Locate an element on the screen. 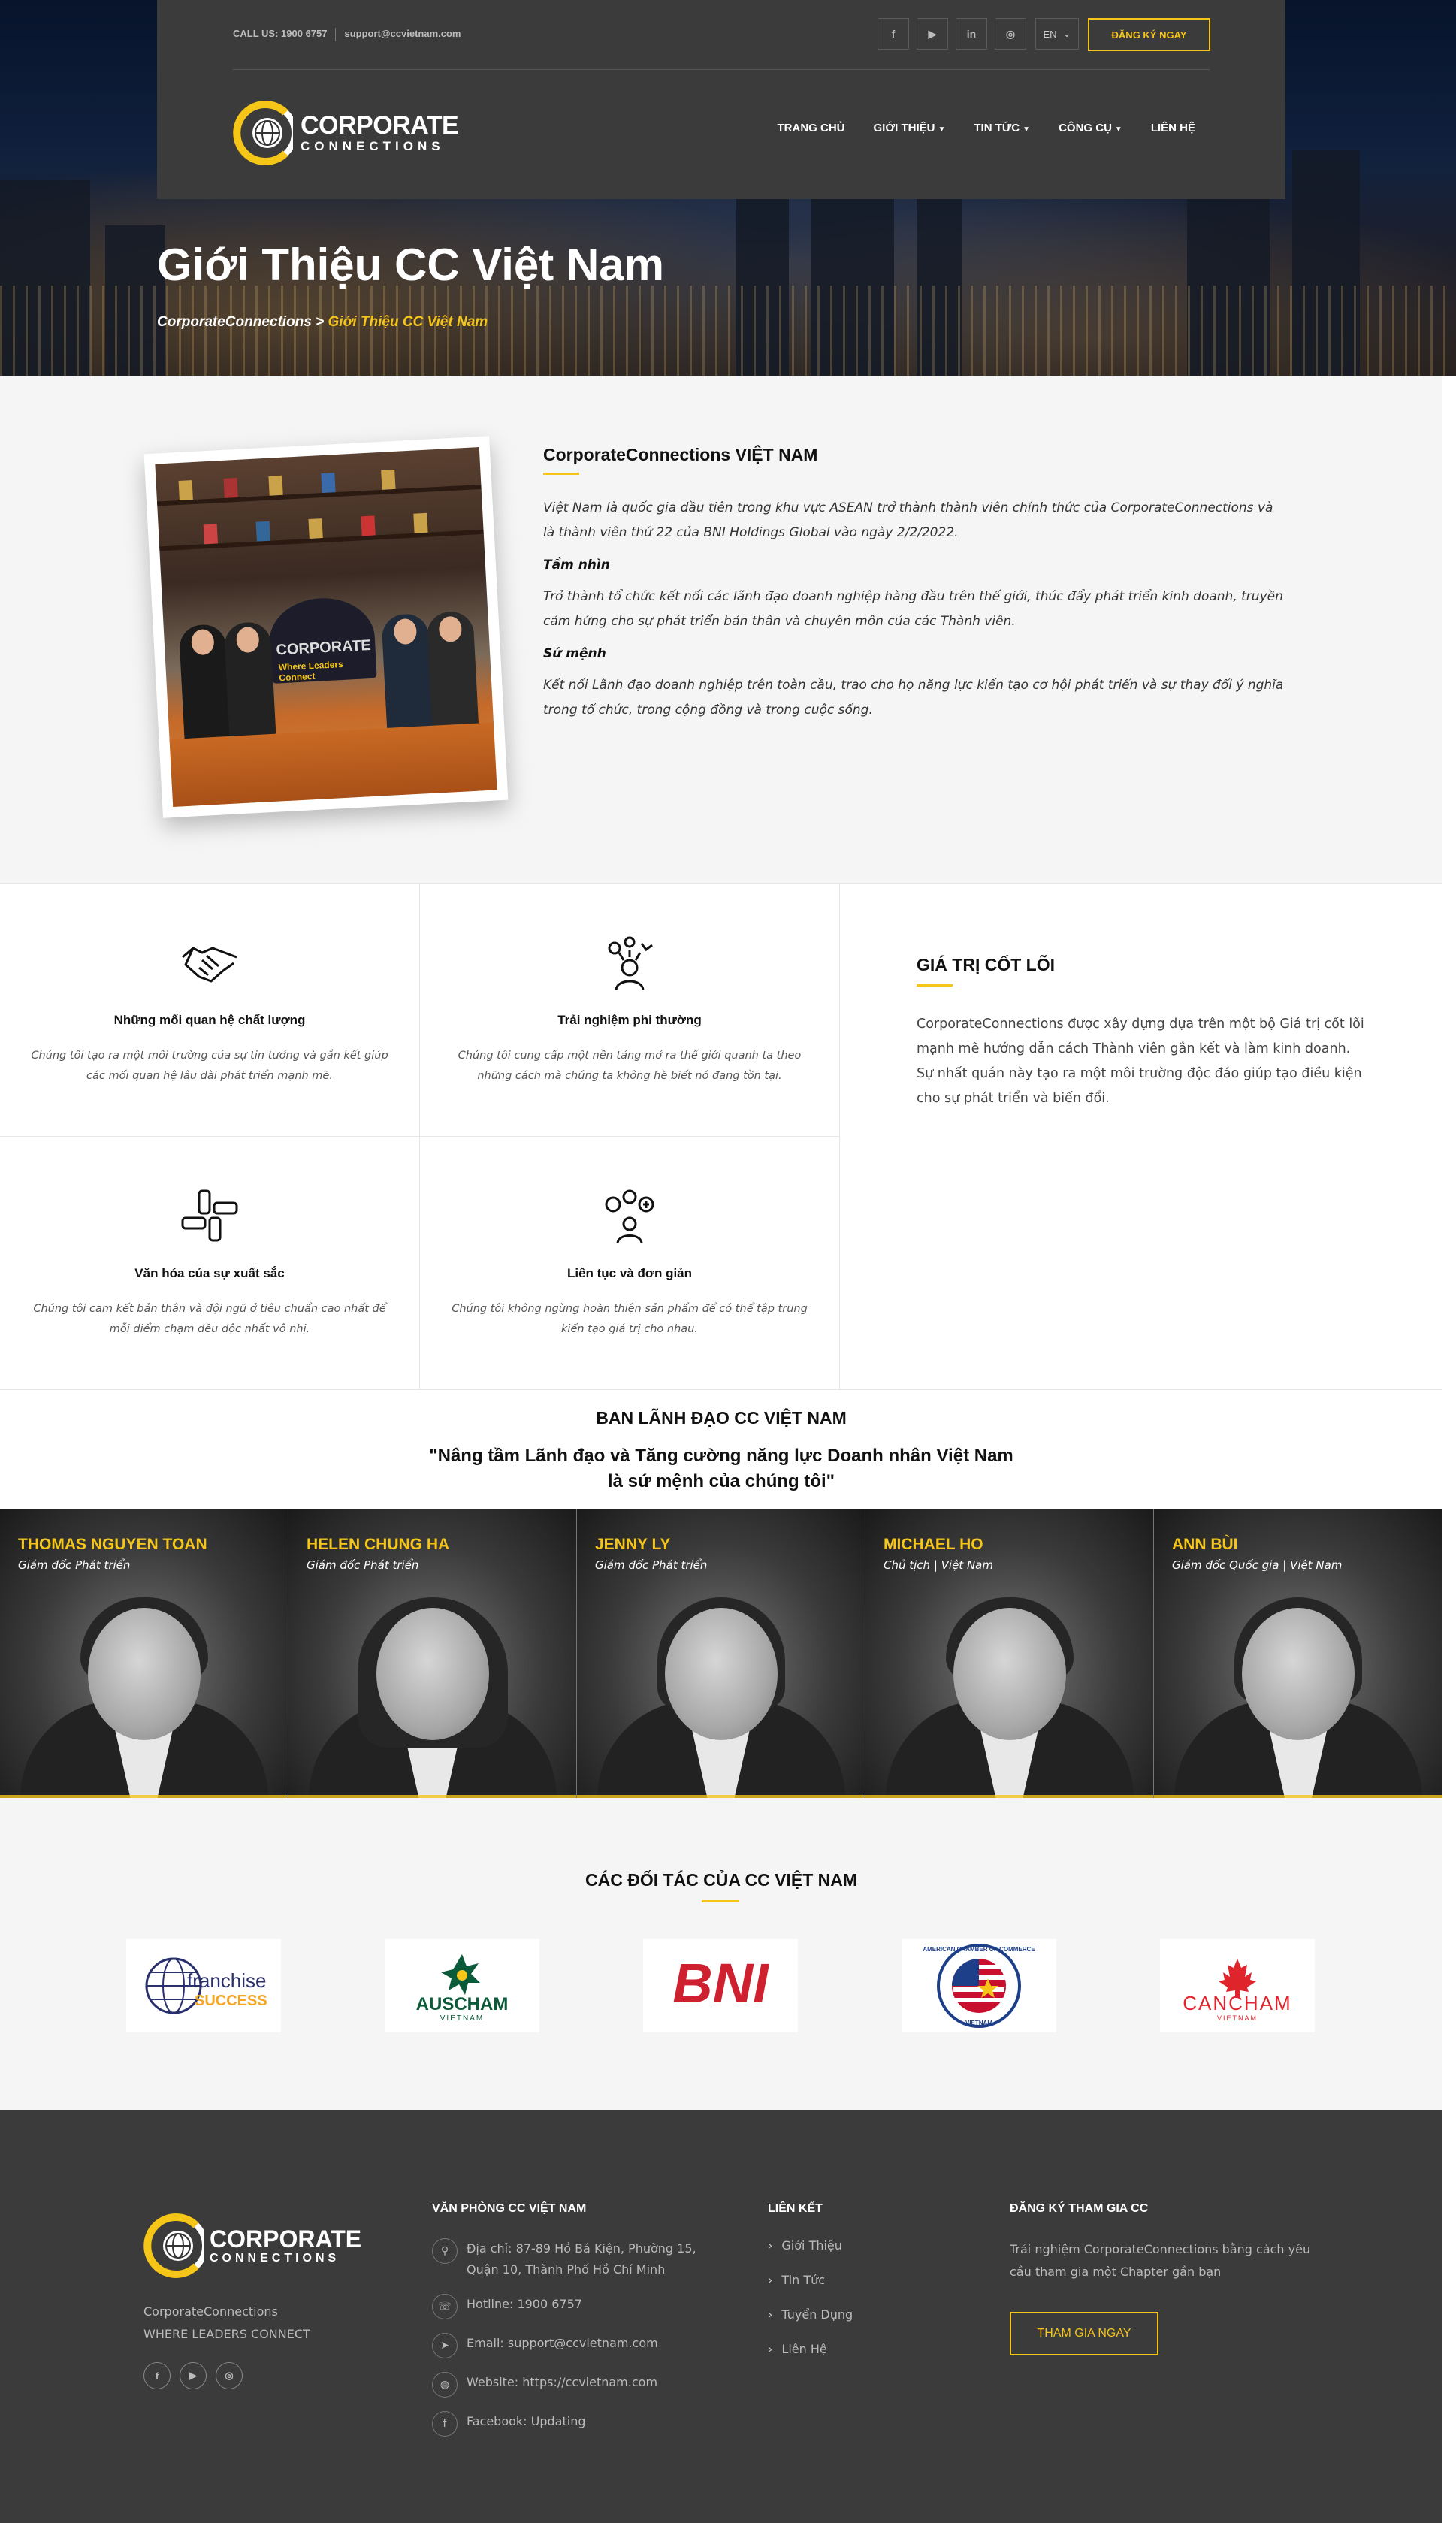 The height and width of the screenshot is (2523, 1456). partners-title: CÁC ĐỐI TÁC CỦA CC VIỆT NAM is located at coordinates (721, 1880).